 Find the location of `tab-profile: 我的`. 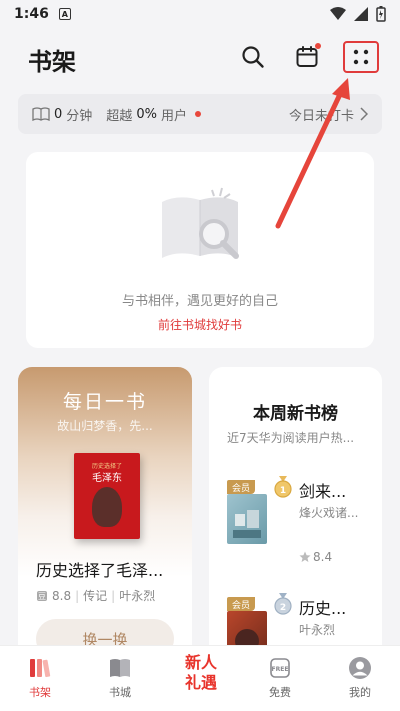

tab-profile: 我的 is located at coordinates (360, 678).